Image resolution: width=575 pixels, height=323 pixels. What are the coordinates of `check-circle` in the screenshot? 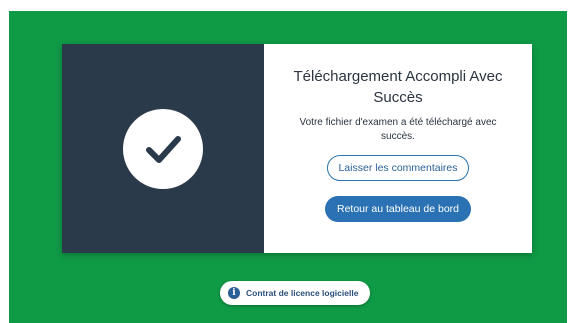 It's located at (163, 148).